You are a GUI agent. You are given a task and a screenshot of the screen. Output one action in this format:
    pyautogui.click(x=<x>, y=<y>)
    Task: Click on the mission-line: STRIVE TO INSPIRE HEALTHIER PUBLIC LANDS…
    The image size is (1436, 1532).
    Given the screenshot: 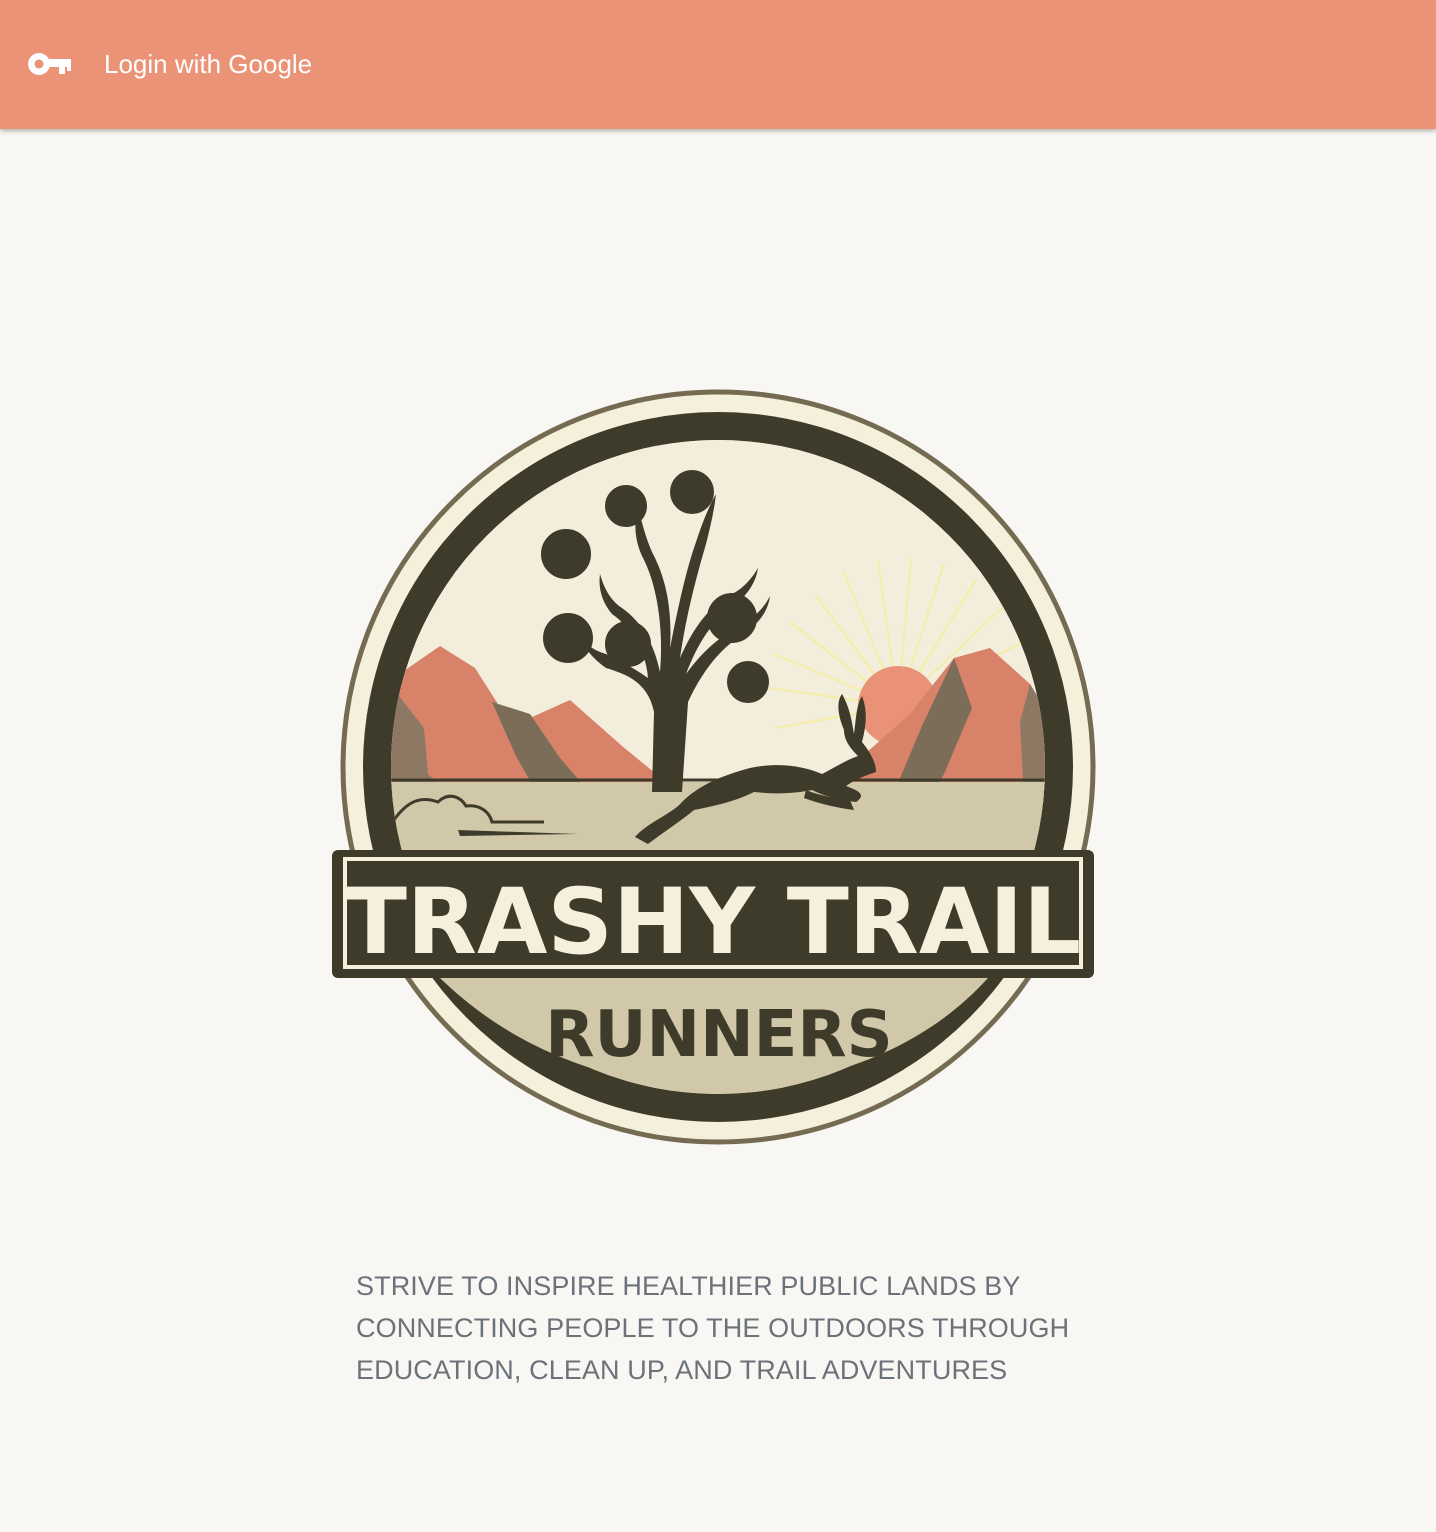 What is the action you would take?
    pyautogui.click(x=688, y=1286)
    